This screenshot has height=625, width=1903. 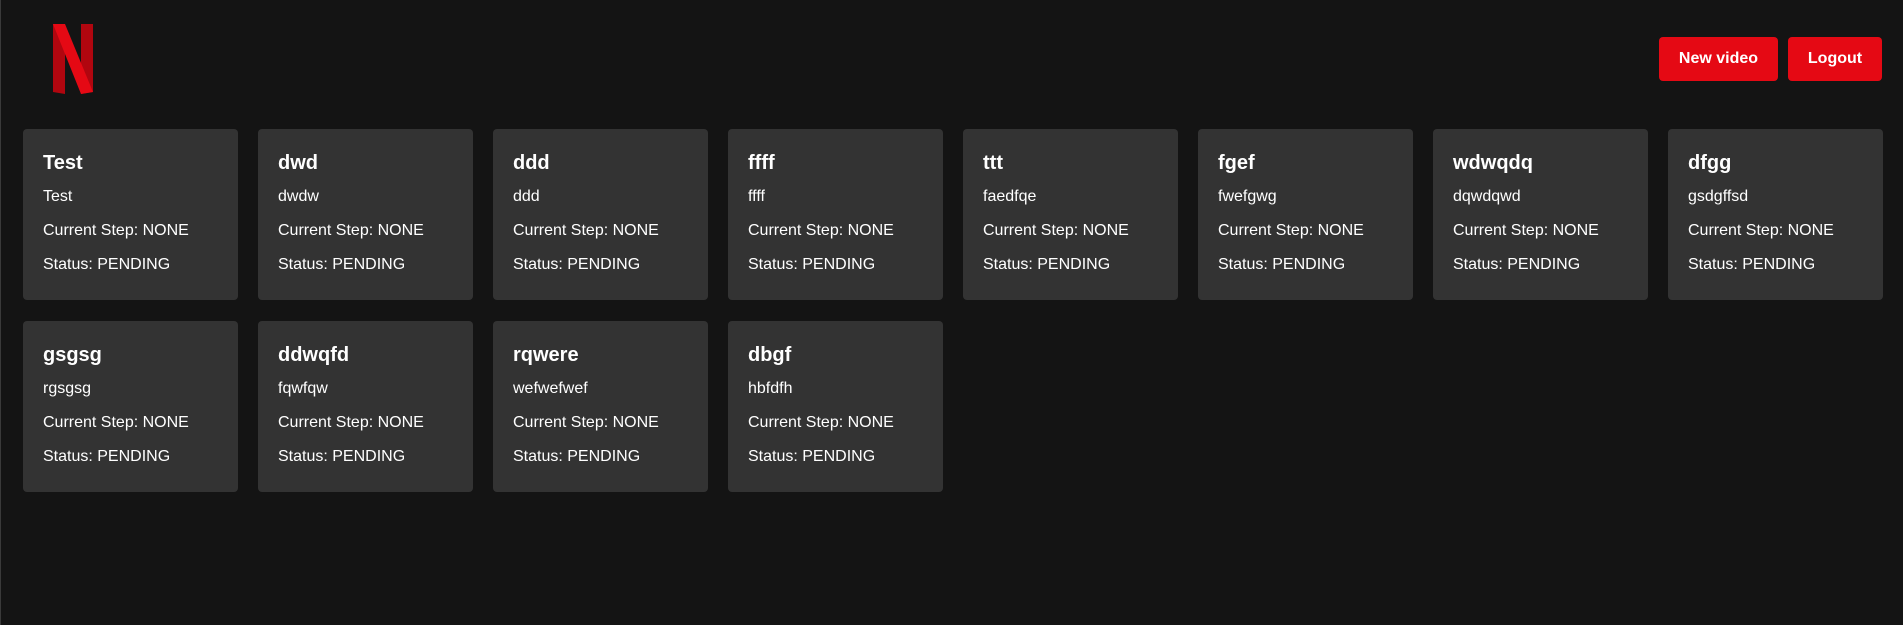 What do you see at coordinates (58, 196) in the screenshot?
I see `video-description: Test` at bounding box center [58, 196].